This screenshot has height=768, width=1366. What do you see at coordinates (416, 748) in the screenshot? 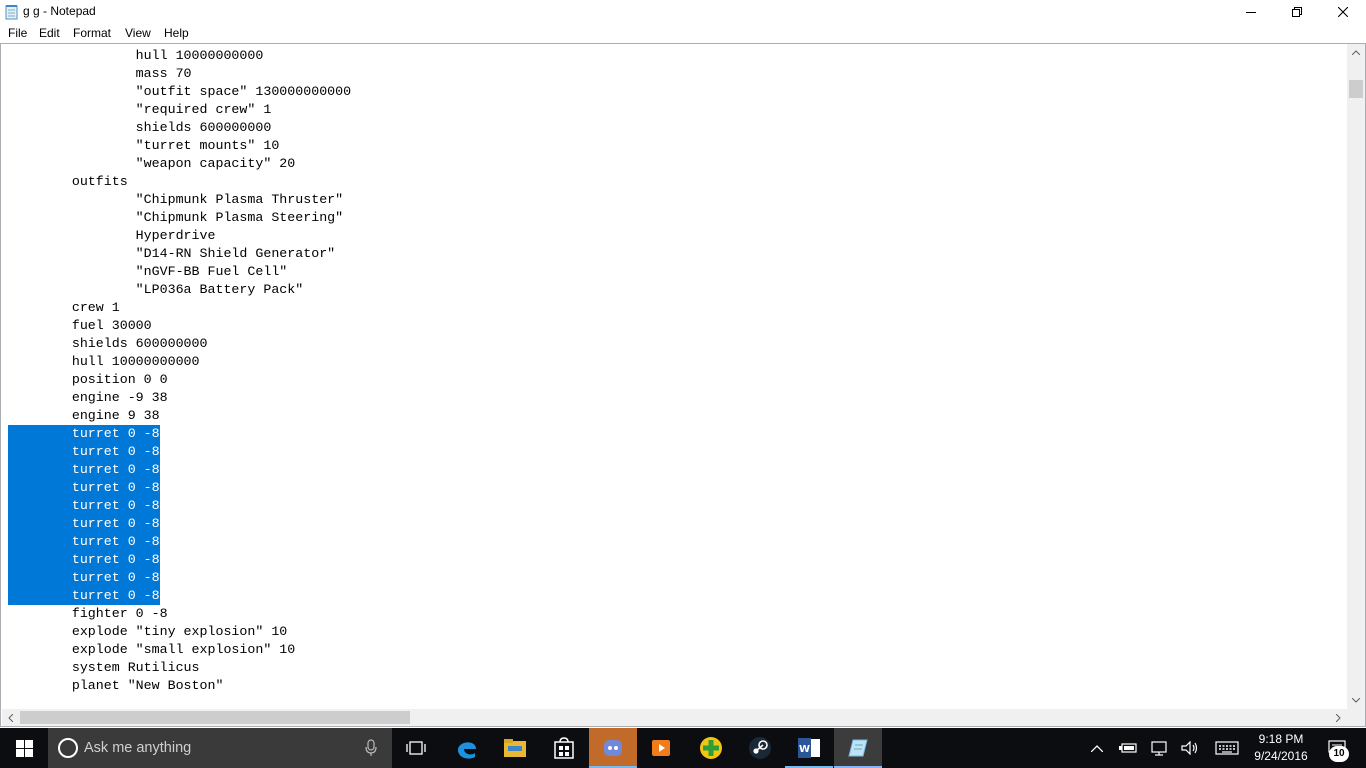
I see `task-view-icon` at bounding box center [416, 748].